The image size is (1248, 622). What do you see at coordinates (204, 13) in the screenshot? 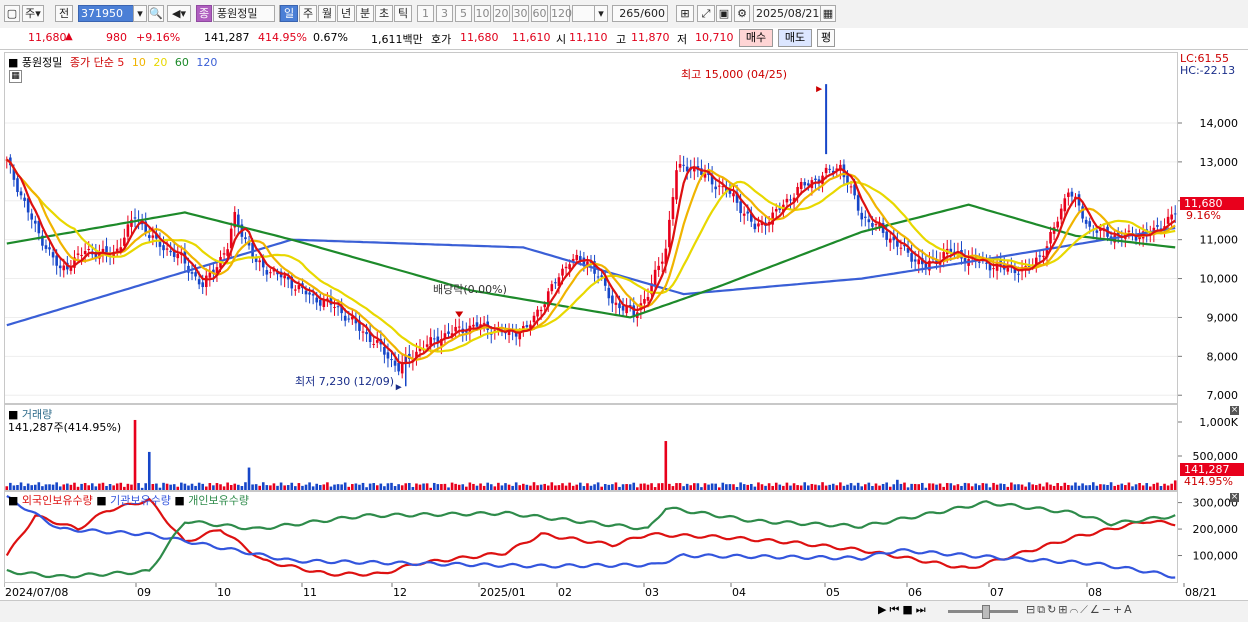
I see `stock-type-badge: 종` at bounding box center [204, 13].